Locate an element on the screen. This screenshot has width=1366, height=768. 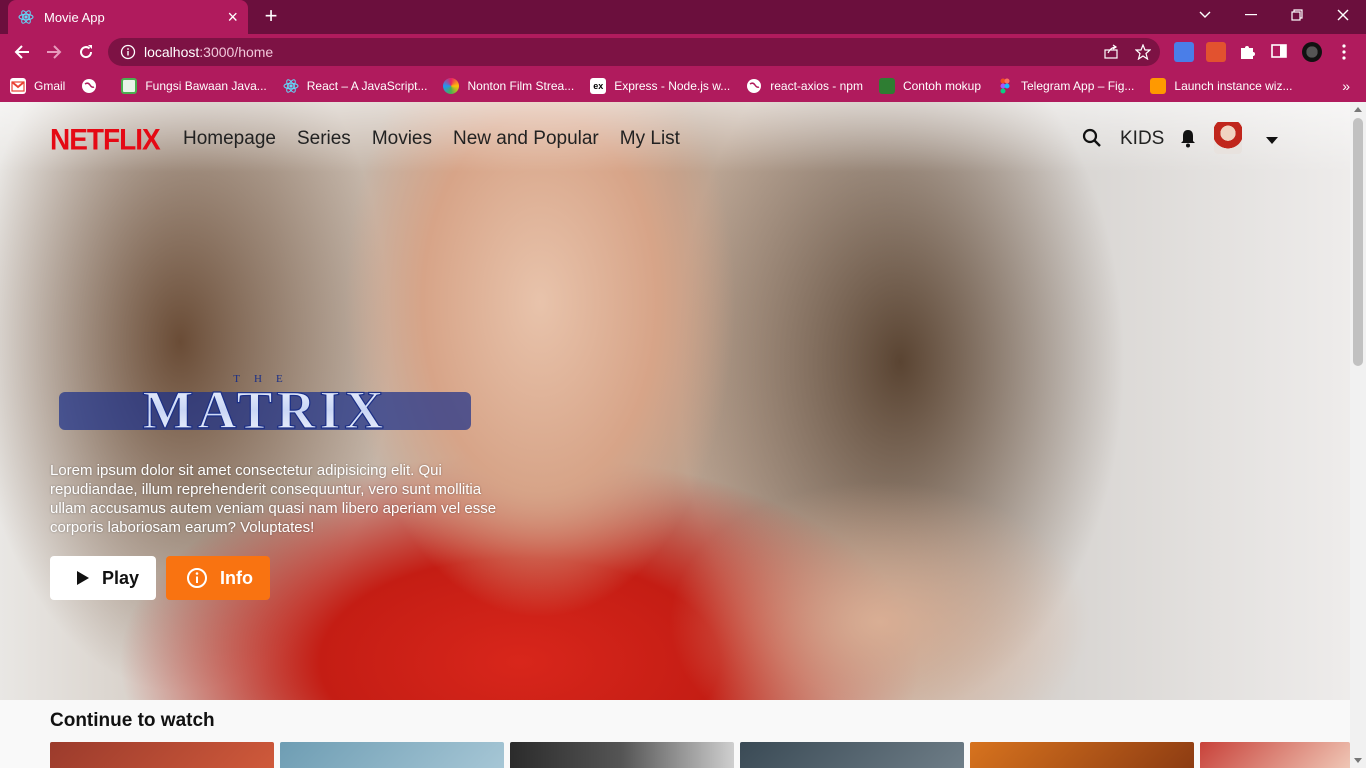
bookmark-star-icon is located at coordinates (1143, 52).